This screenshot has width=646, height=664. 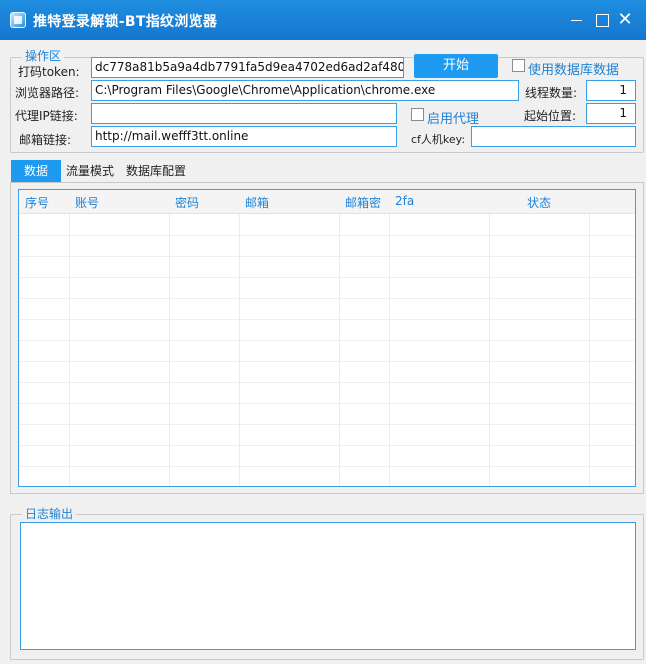 What do you see at coordinates (87, 202) in the screenshot?
I see `column-header-account: 账号` at bounding box center [87, 202].